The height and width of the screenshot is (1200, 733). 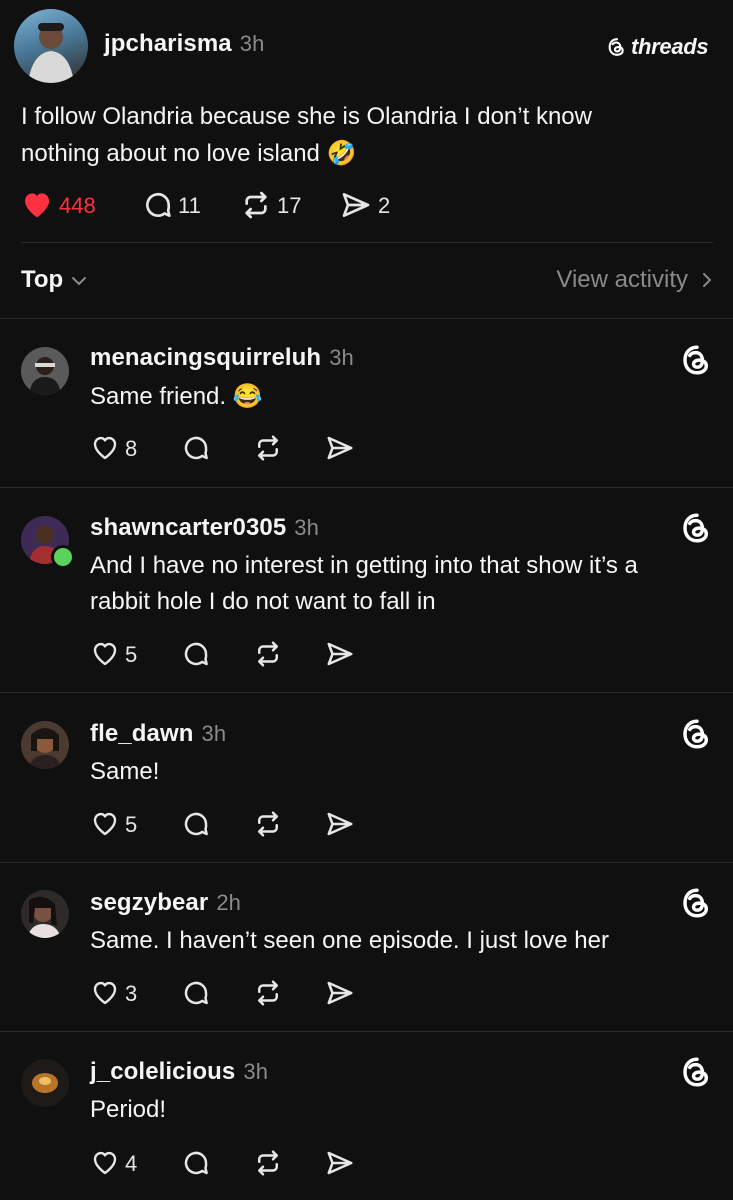 I want to click on rofl-emoji: 🤣, so click(x=341, y=153).